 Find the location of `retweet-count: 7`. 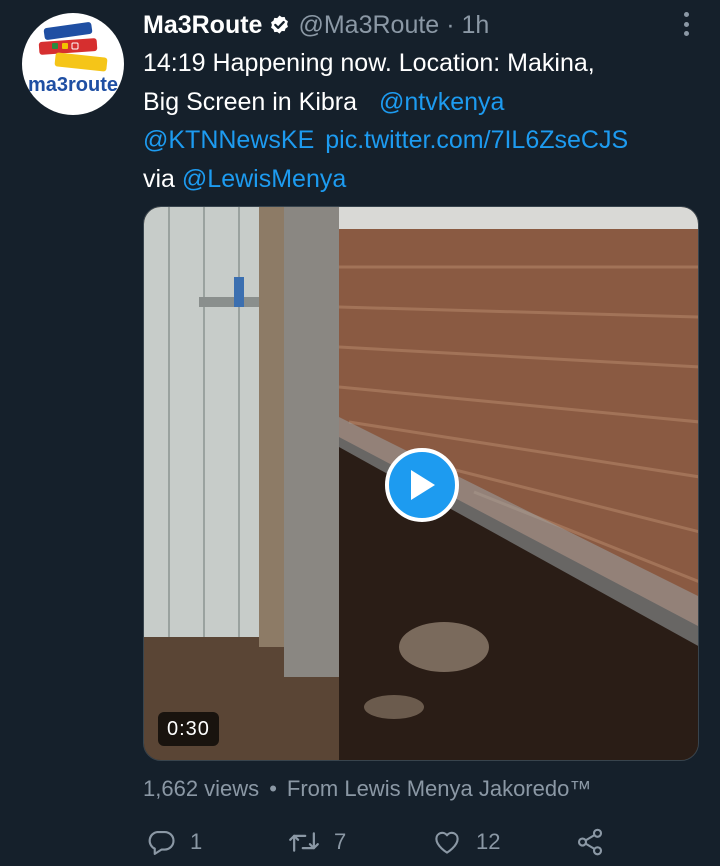

retweet-count: 7 is located at coordinates (340, 841).